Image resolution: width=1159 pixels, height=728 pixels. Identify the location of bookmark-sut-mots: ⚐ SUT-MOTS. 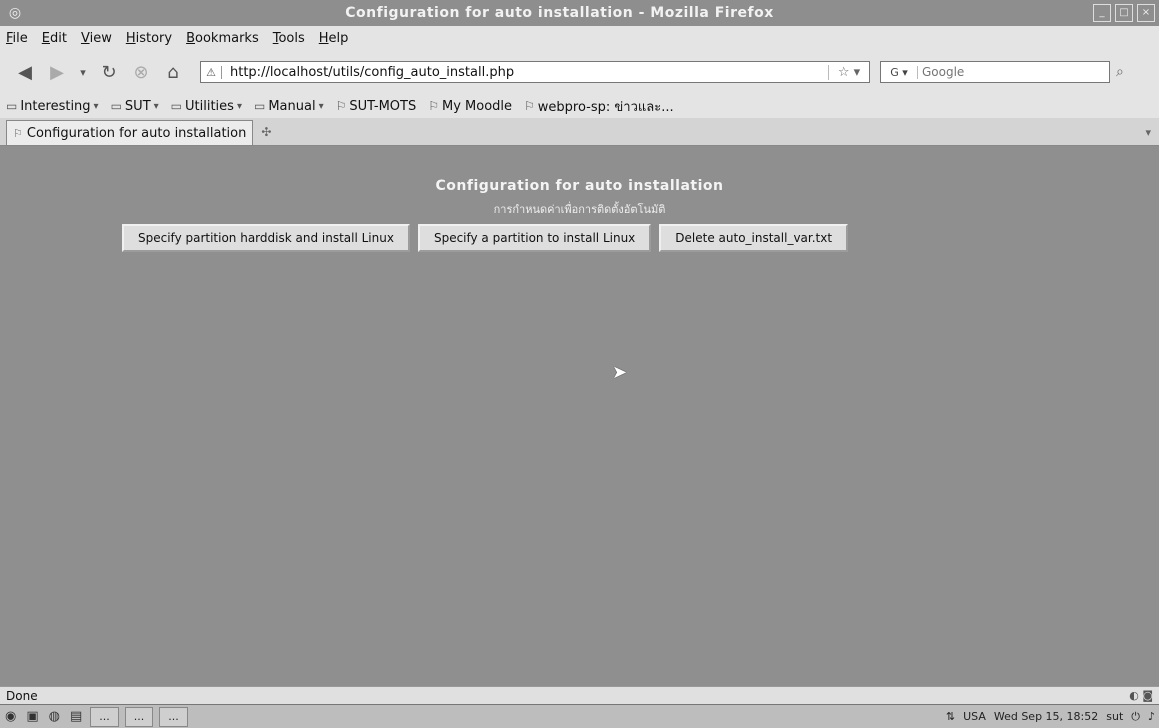
(376, 106).